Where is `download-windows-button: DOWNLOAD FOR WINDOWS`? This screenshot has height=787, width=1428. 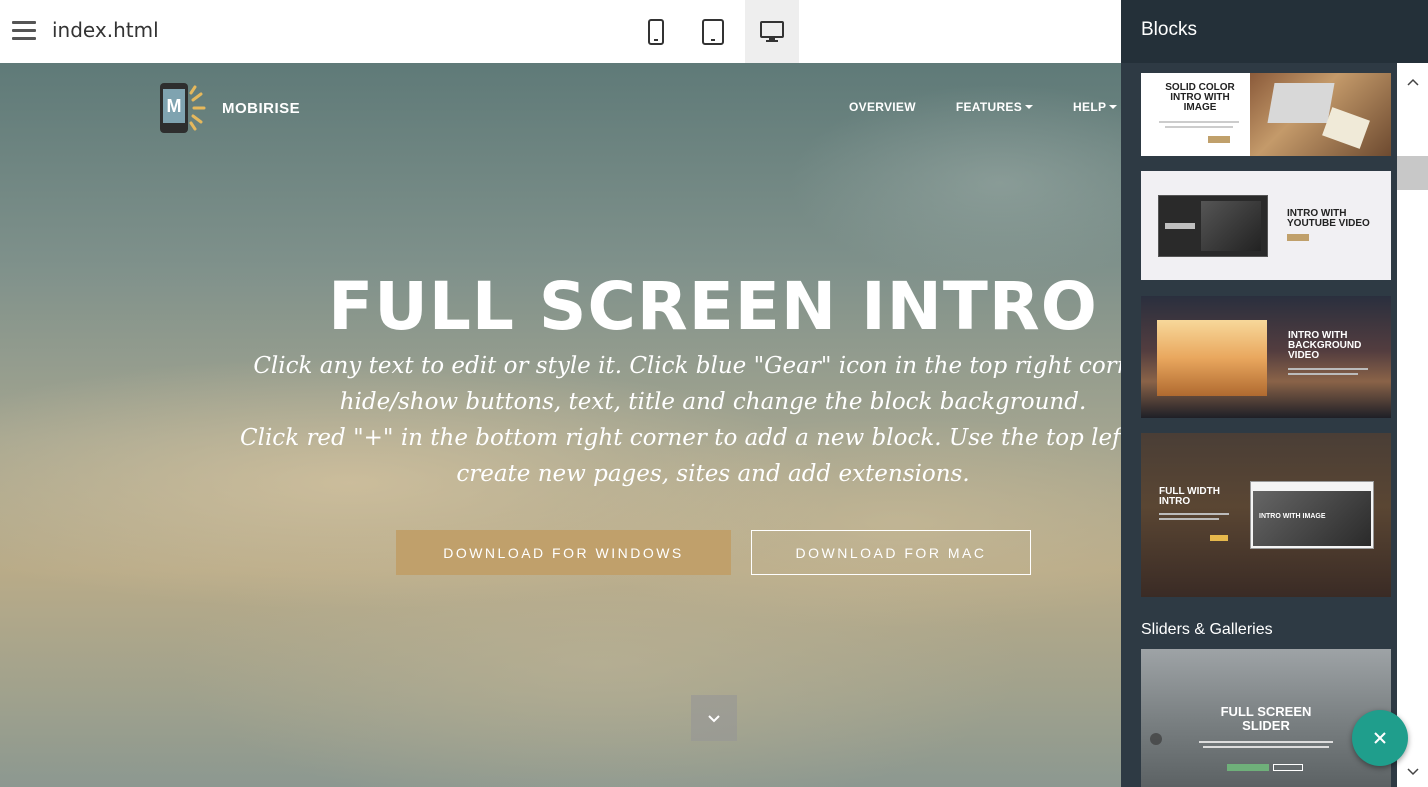 download-windows-button: DOWNLOAD FOR WINDOWS is located at coordinates (563, 552).